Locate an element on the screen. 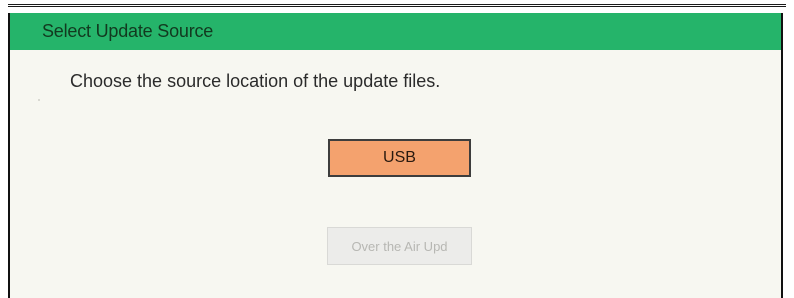 The height and width of the screenshot is (298, 794). title-bar: Select Update Source is located at coordinates (395, 31).